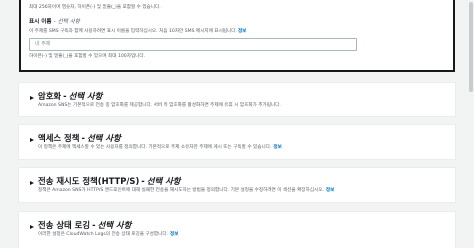 This screenshot has height=248, width=474. Describe the element at coordinates (193, 44) in the screenshot. I see `display-name-input: 내 주제` at that location.